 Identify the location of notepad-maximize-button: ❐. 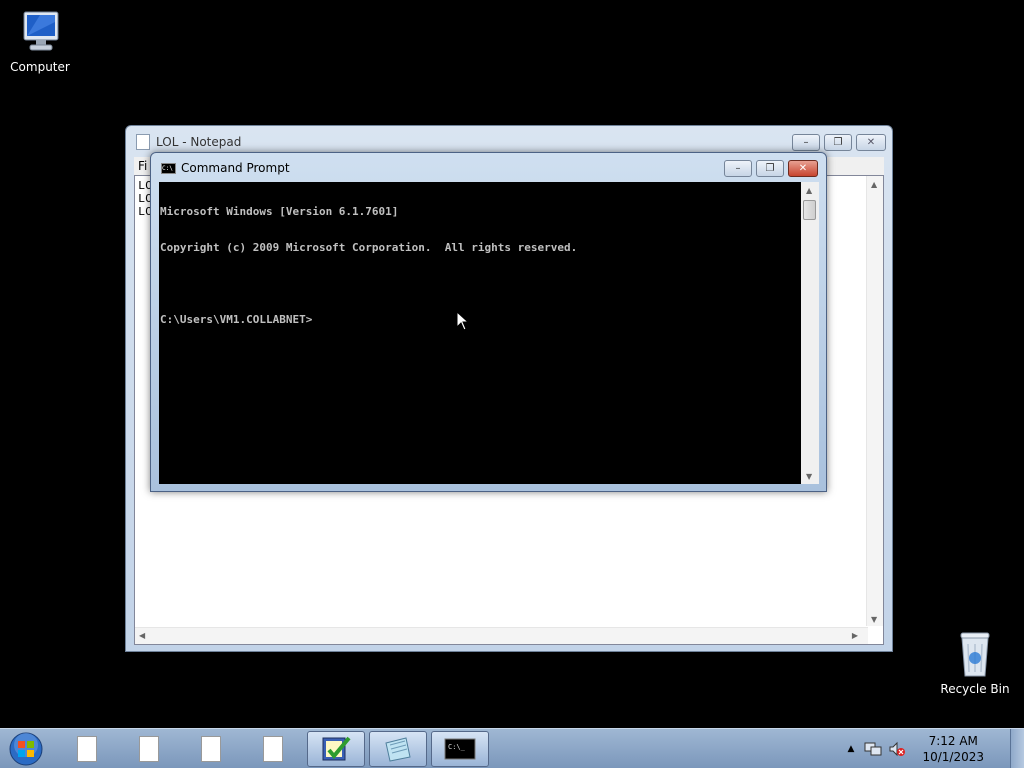
(838, 142).